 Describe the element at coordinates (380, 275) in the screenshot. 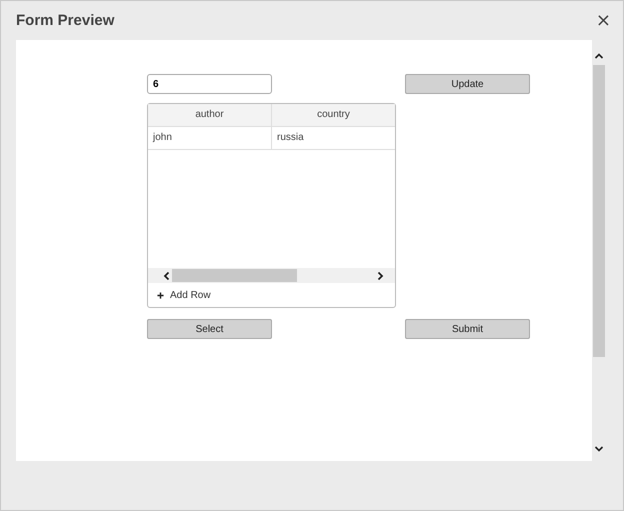

I see `scroll-right-icon` at that location.